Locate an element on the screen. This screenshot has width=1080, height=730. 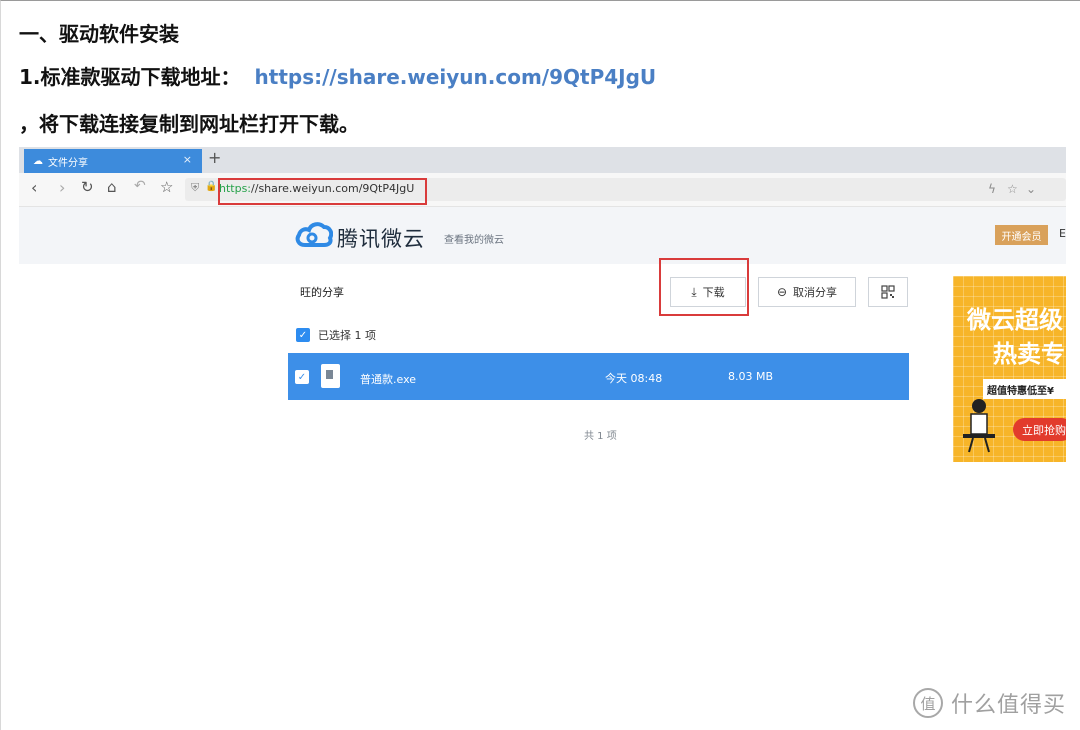
selection-summary: ✓ 已选择 1 项 is located at coordinates (336, 335).